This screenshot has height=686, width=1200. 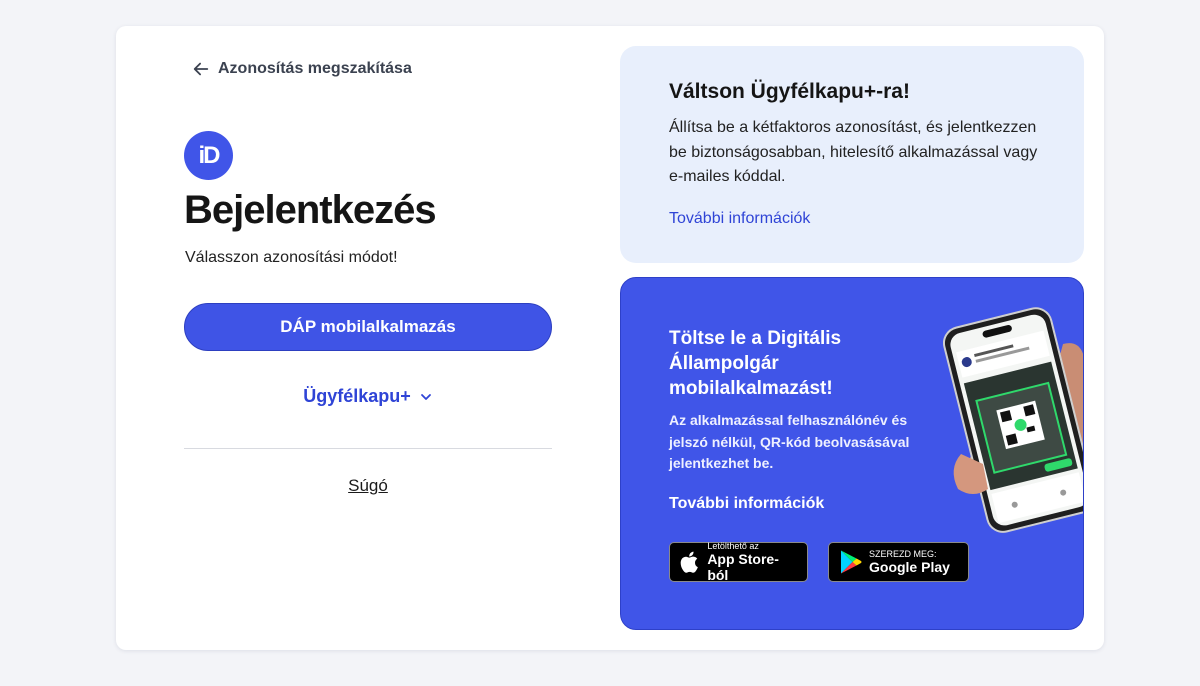 What do you see at coordinates (310, 210) in the screenshot?
I see `page-title: Bejelentkezés` at bounding box center [310, 210].